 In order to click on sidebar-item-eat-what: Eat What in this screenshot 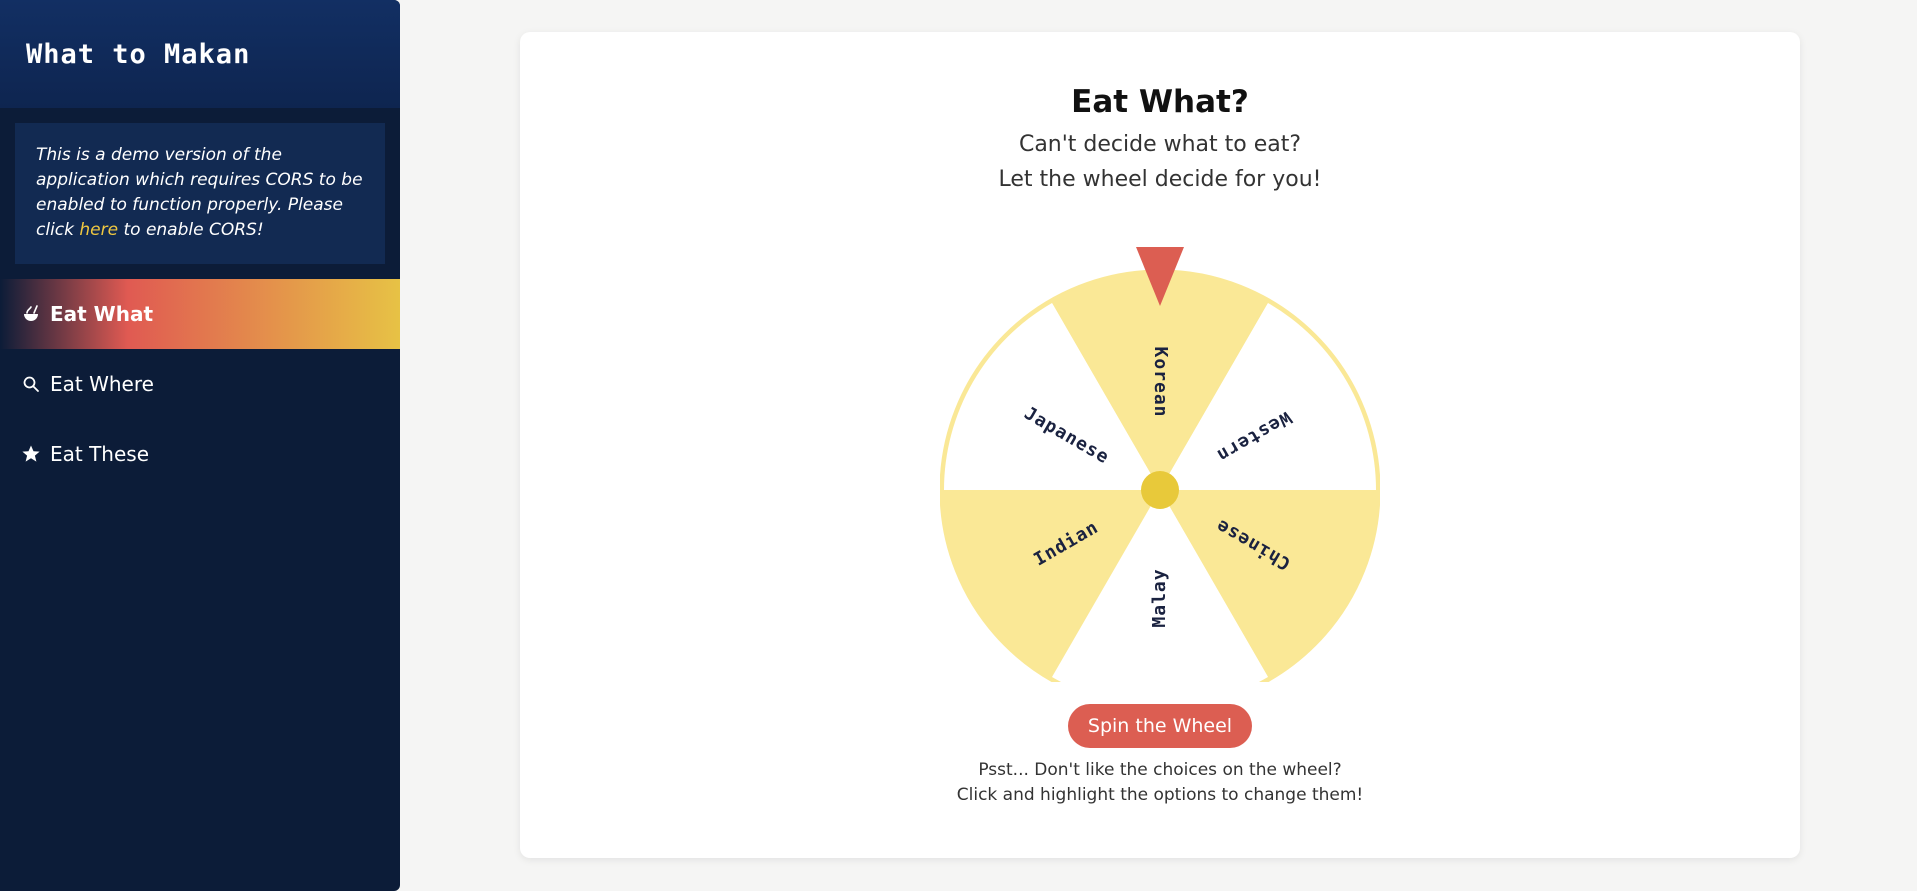, I will do `click(200, 314)`.